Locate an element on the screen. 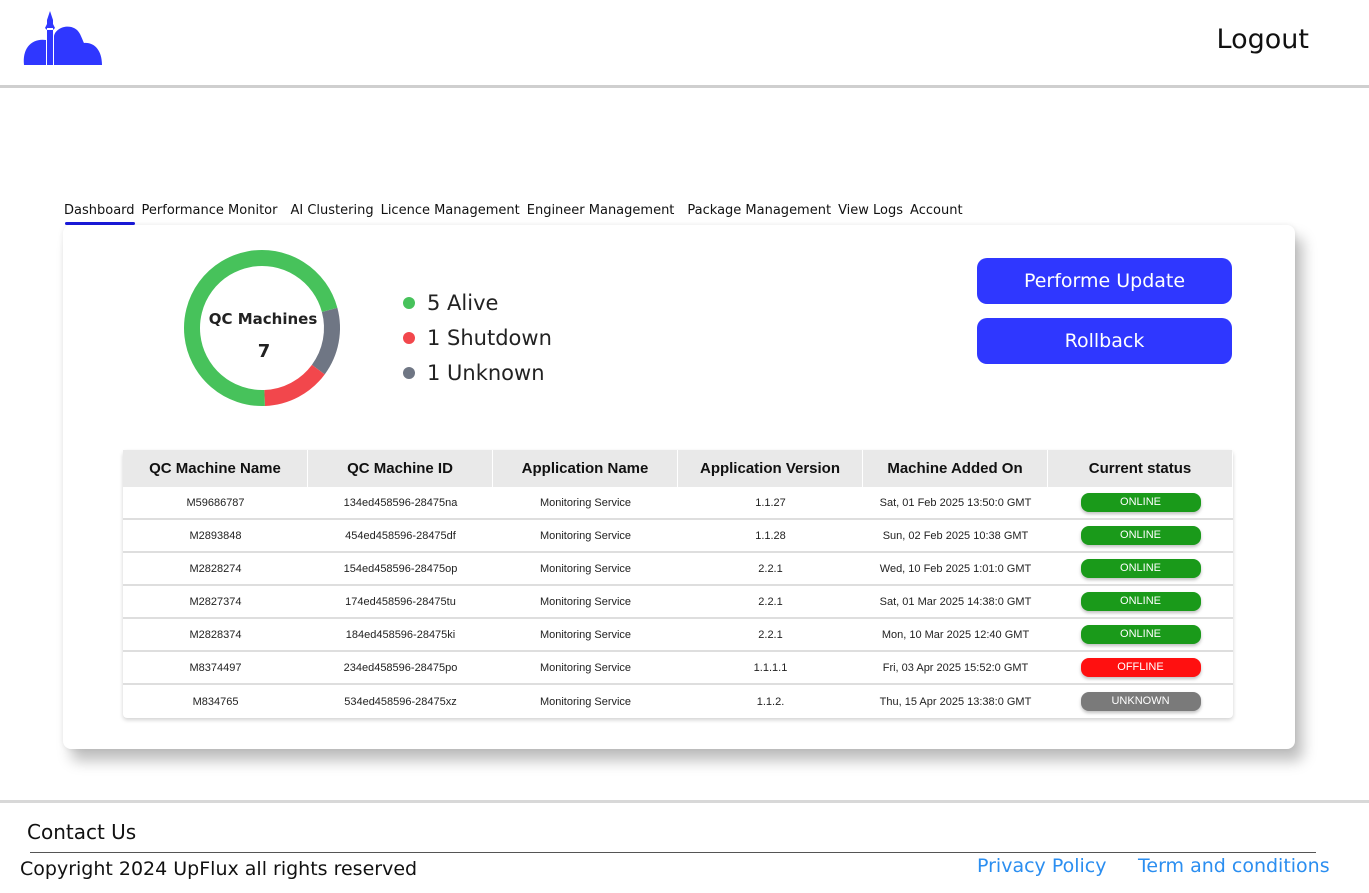 The height and width of the screenshot is (893, 1369). legend-label-alive: 5 Alive is located at coordinates (463, 302).